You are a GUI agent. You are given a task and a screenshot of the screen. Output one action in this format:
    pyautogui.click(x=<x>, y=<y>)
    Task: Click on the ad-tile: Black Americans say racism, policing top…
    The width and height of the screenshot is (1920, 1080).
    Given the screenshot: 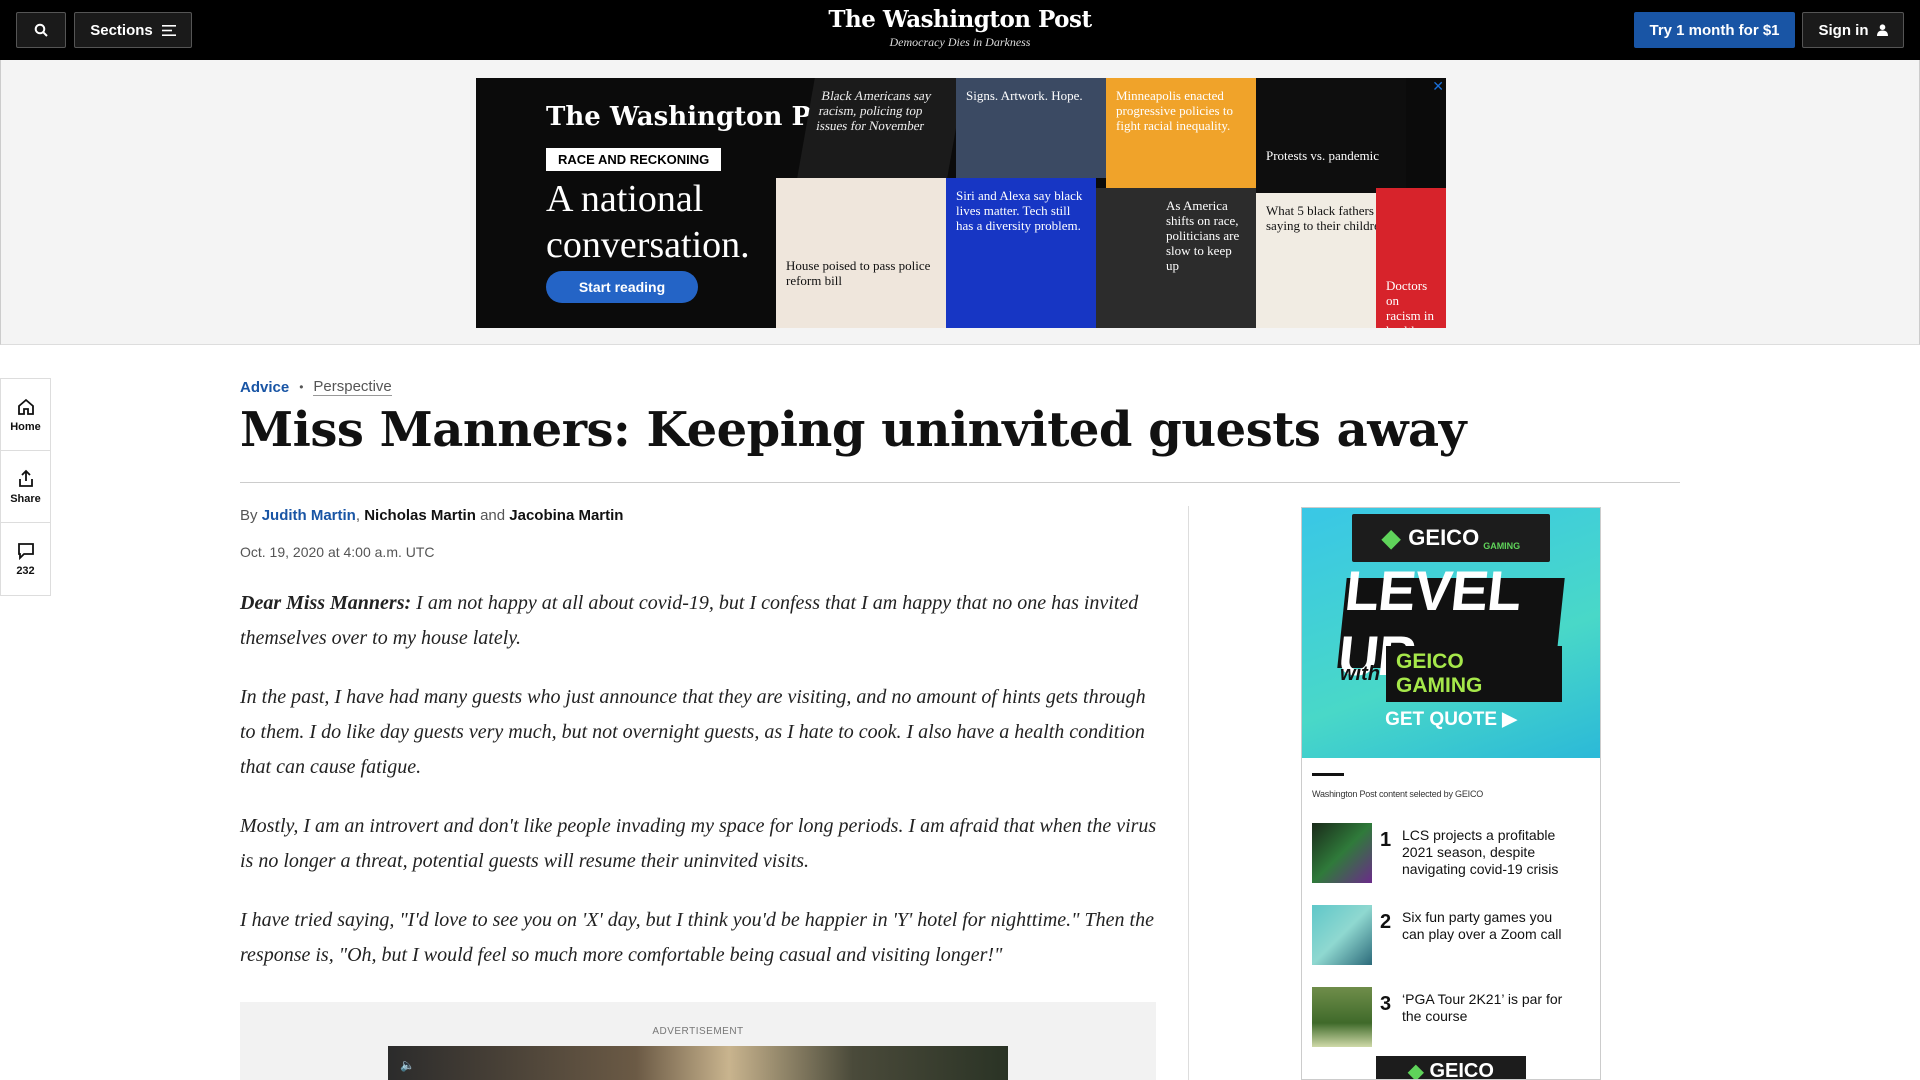 What is the action you would take?
    pyautogui.click(x=881, y=128)
    